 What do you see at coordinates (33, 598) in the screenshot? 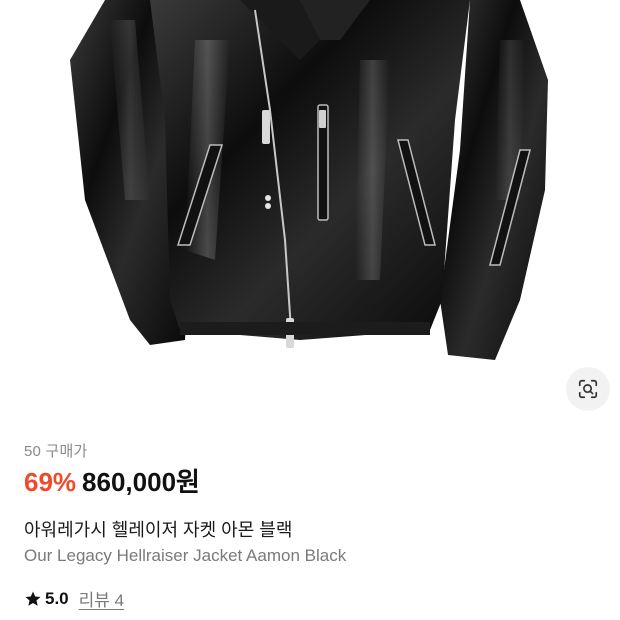
I see `star-icon` at bounding box center [33, 598].